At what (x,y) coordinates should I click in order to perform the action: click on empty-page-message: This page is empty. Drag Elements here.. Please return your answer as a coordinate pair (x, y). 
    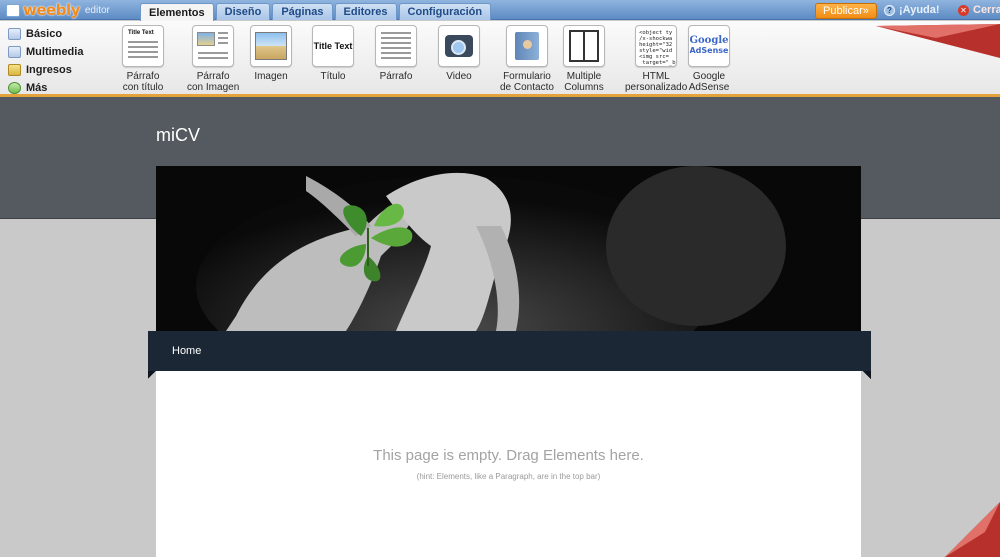
    Looking at the image, I should click on (508, 455).